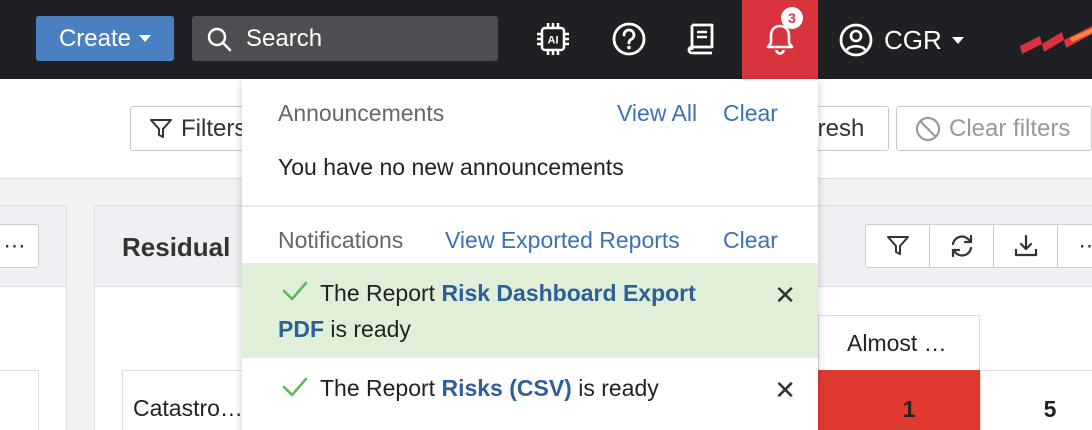 This screenshot has height=430, width=1092. I want to click on panel-title: Residual, so click(176, 247).